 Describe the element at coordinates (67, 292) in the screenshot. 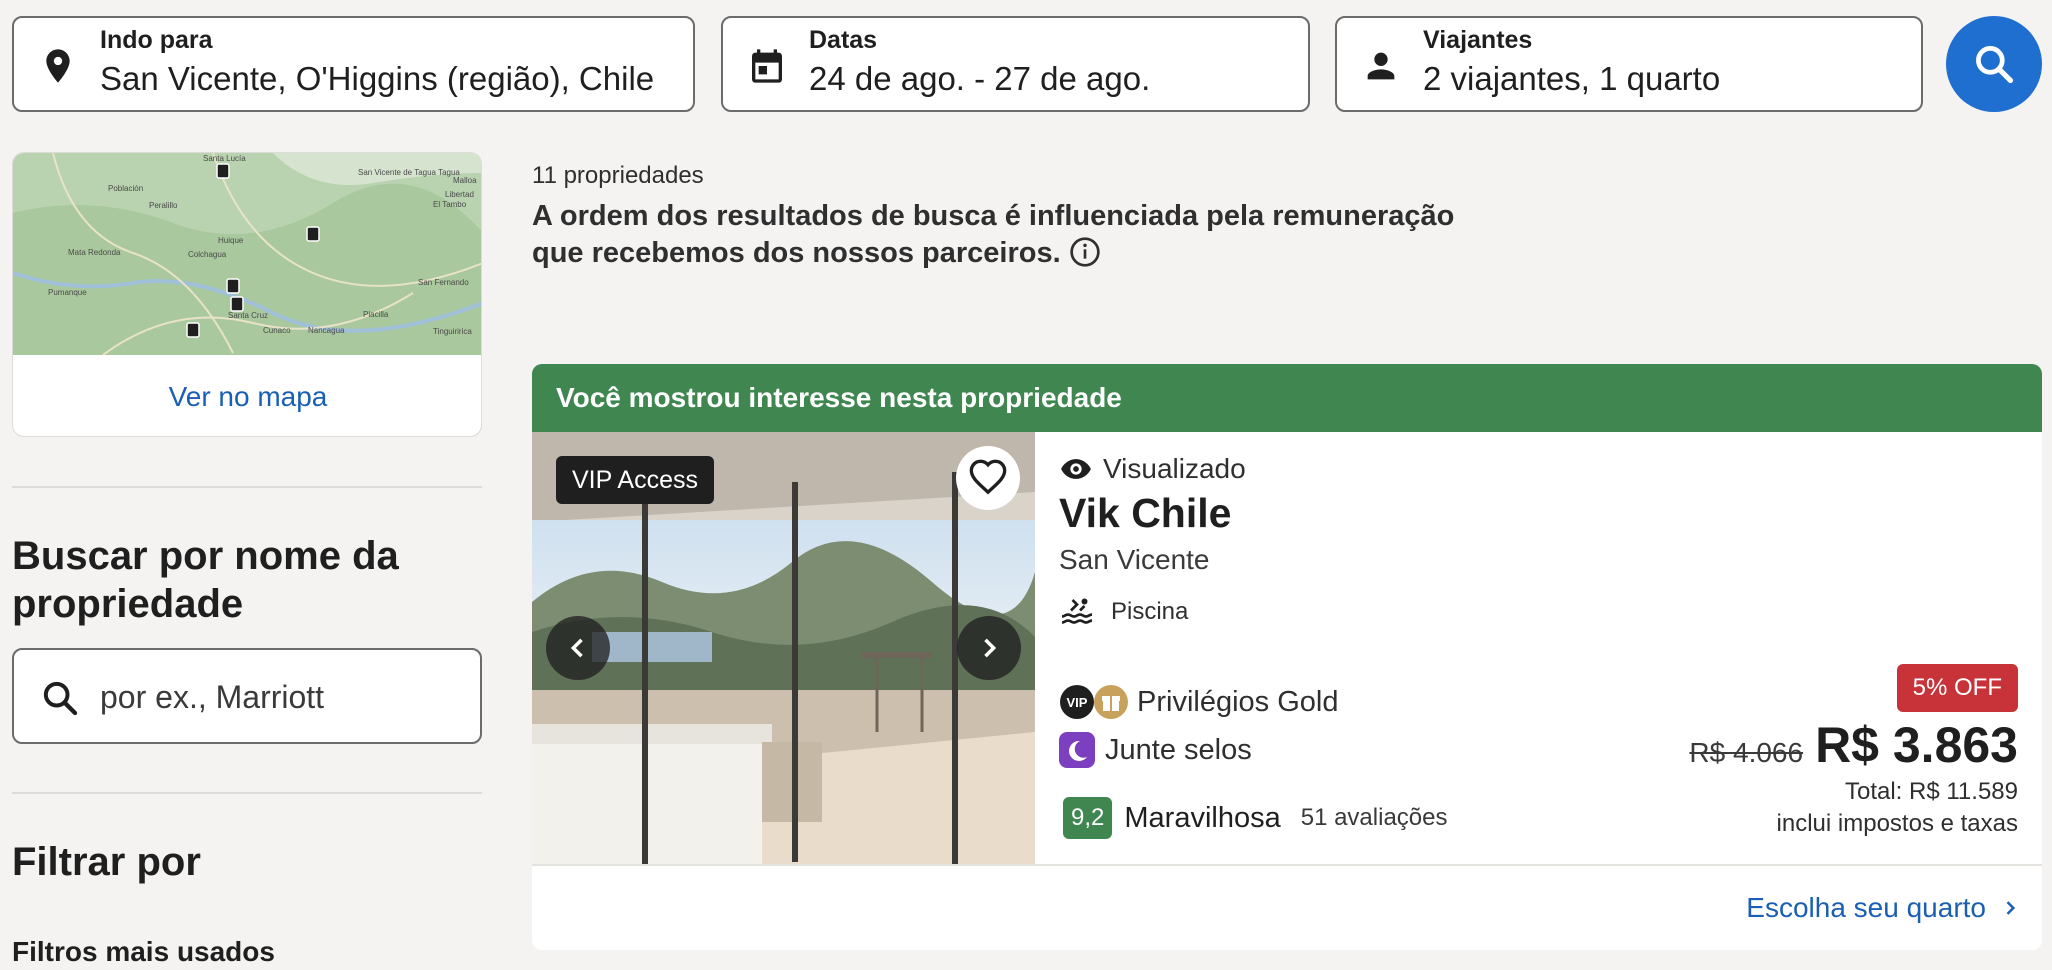

I see `map-place-label: Pumanque` at that location.